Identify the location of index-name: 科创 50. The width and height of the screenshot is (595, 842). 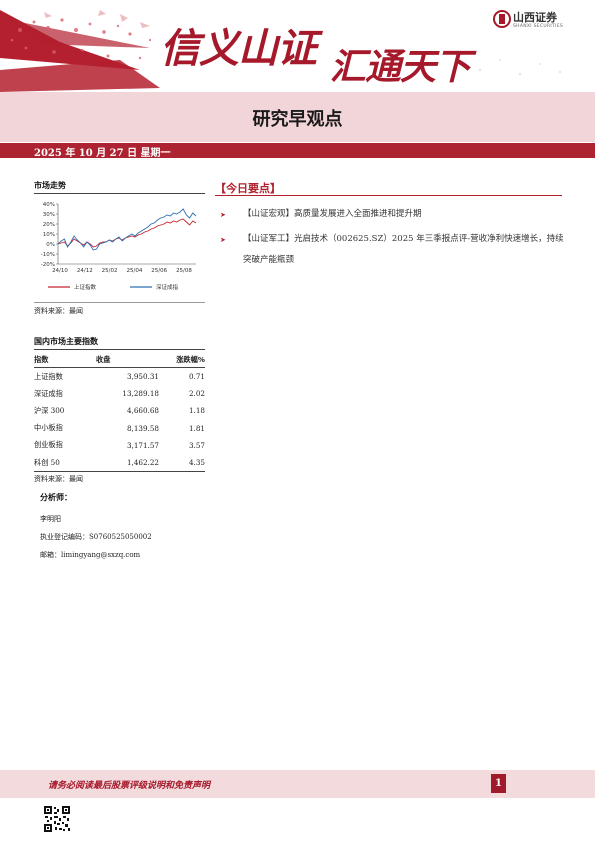
(65, 463).